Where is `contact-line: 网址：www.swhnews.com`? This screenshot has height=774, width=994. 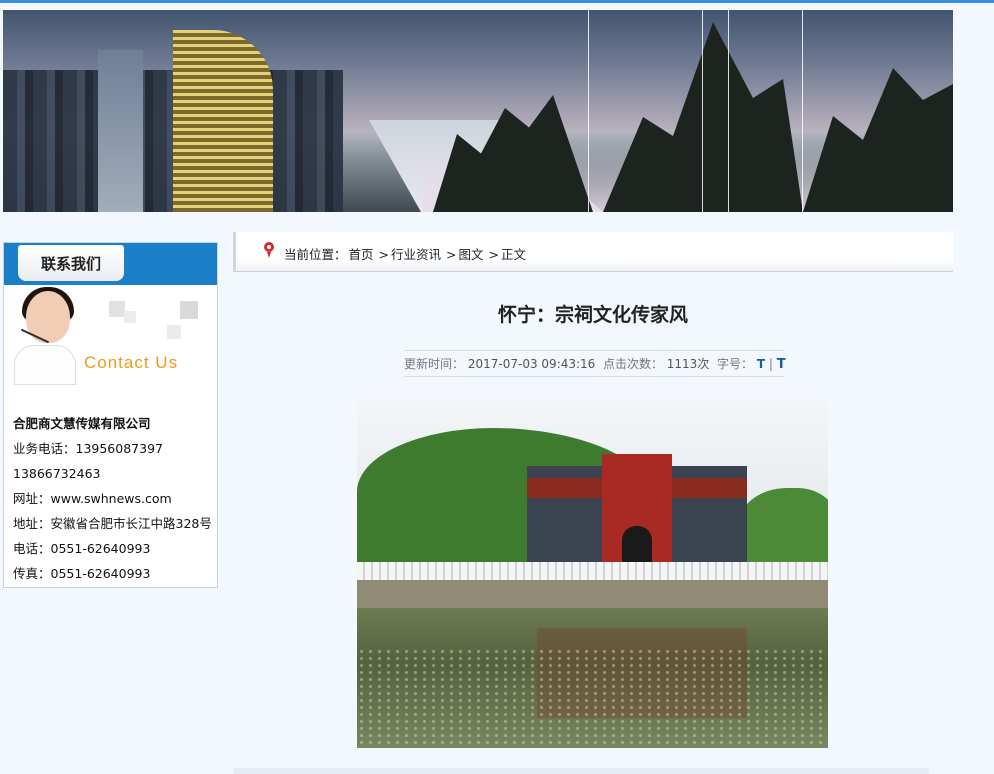
contact-line: 网址：www.swhnews.com is located at coordinates (92, 498).